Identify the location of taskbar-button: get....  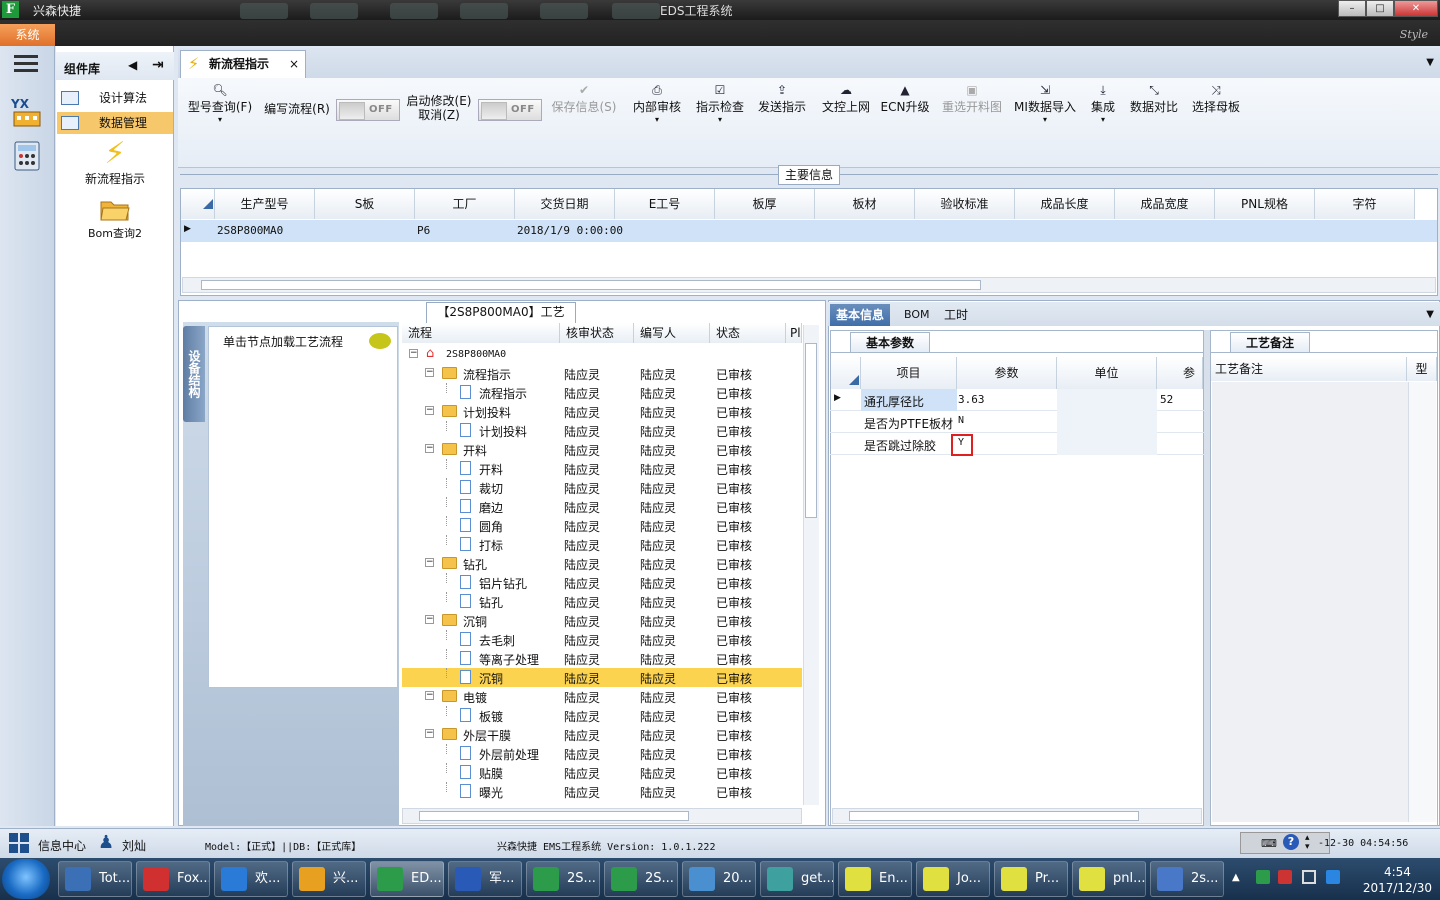
(797, 879).